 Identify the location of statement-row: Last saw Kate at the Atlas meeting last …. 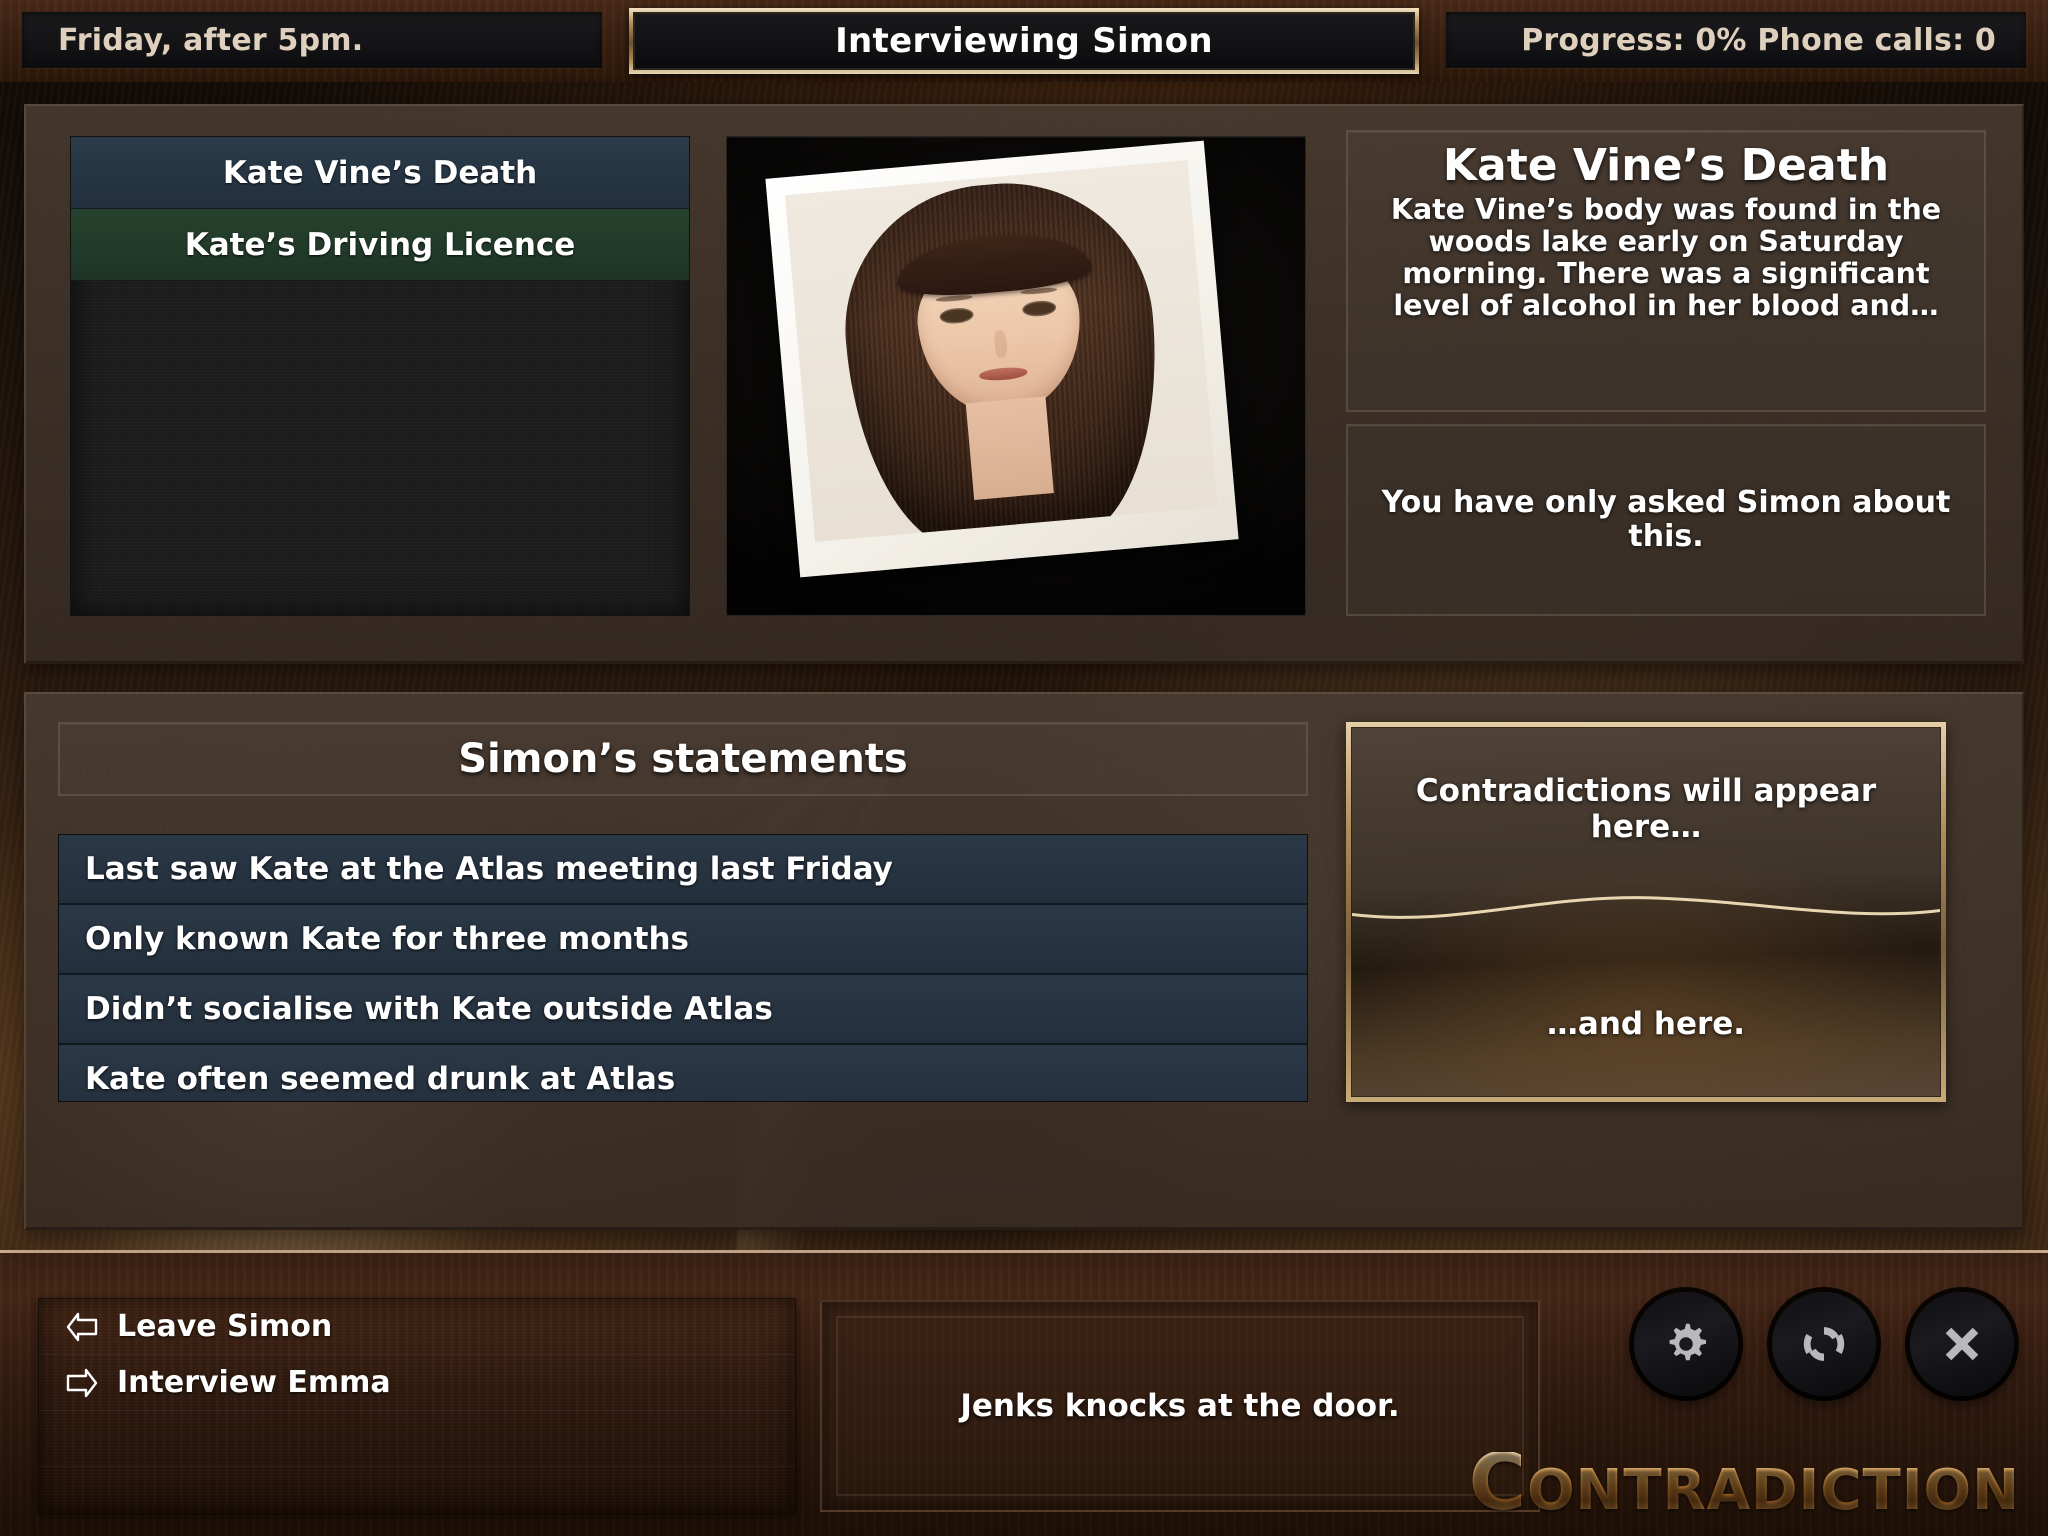
(683, 870).